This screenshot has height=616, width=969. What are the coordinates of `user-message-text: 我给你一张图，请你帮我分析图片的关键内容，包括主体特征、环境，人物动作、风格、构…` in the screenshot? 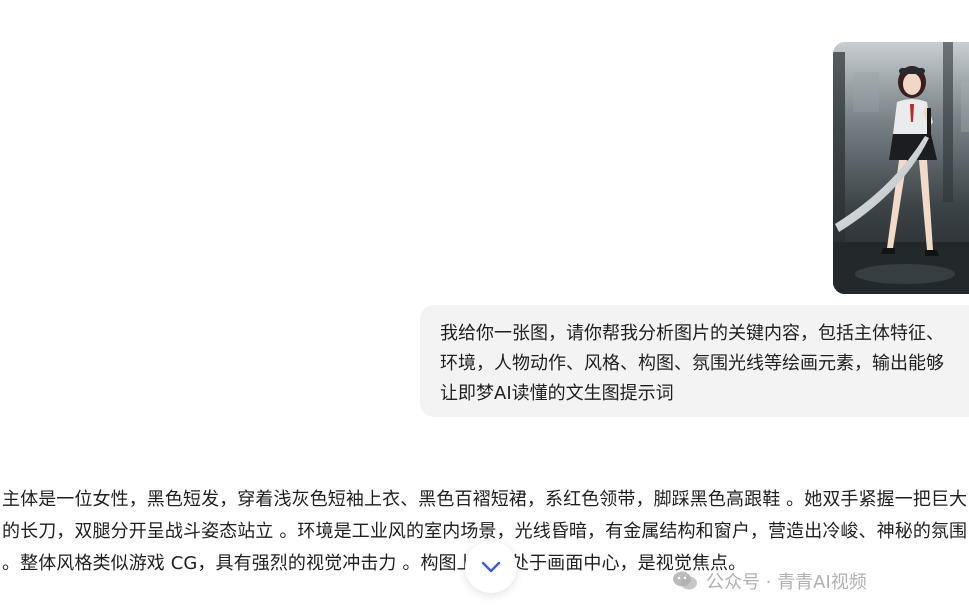 It's located at (692, 363).